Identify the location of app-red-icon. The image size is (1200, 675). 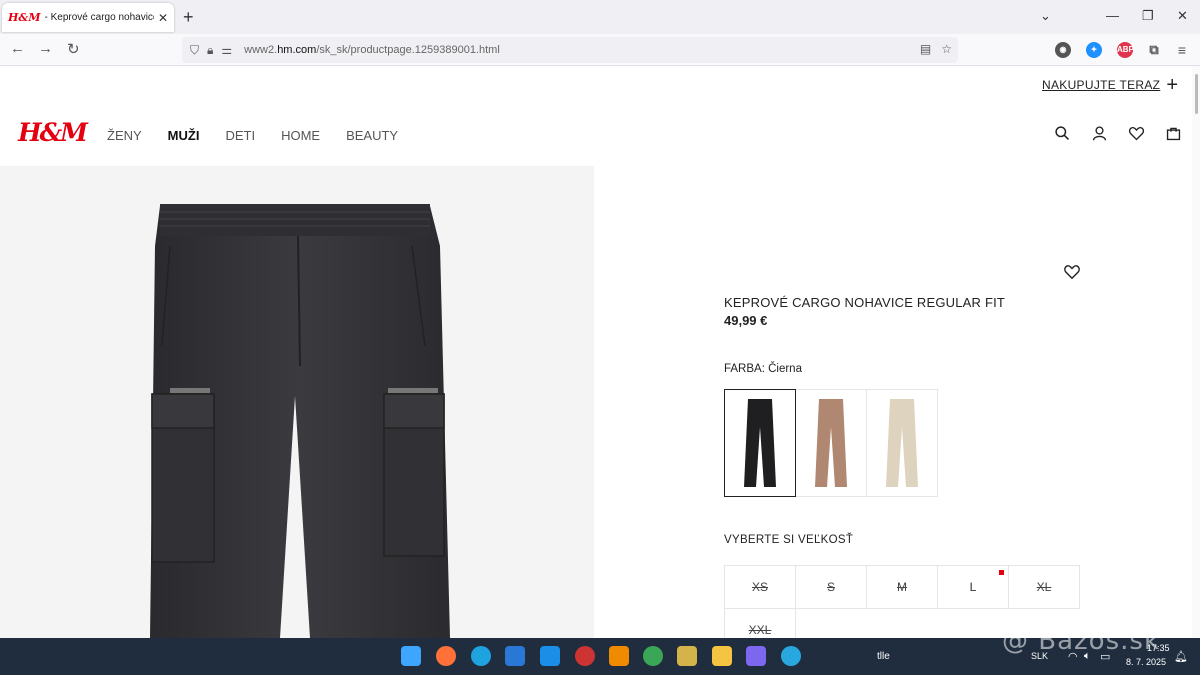
(585, 656).